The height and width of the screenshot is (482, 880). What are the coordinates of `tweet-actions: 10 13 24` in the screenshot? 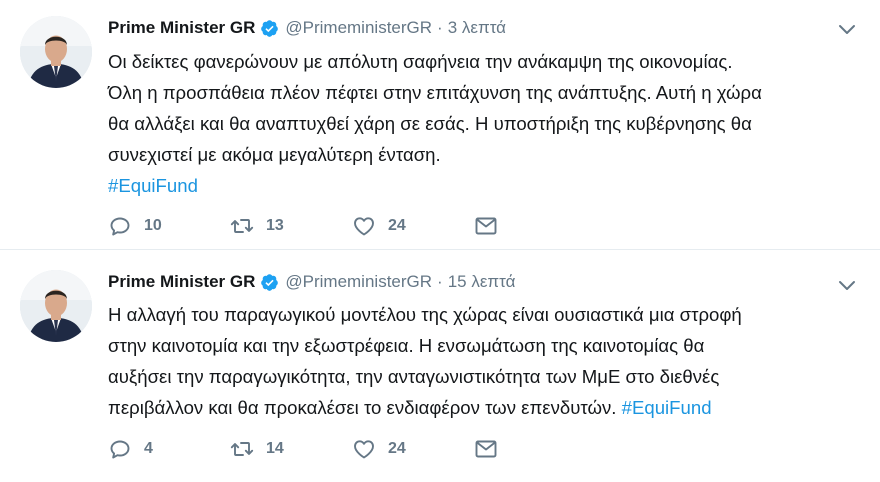 It's located at (303, 226).